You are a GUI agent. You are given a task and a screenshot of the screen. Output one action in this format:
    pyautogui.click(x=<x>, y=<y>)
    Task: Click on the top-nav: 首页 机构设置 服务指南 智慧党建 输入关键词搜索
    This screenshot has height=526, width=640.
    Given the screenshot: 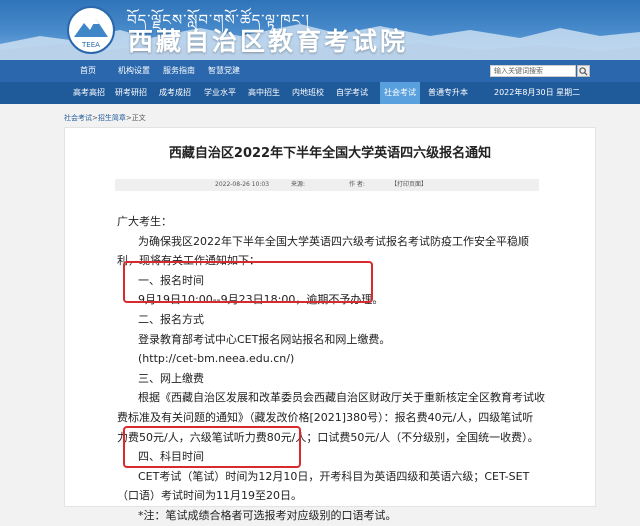 What is the action you would take?
    pyautogui.click(x=320, y=71)
    